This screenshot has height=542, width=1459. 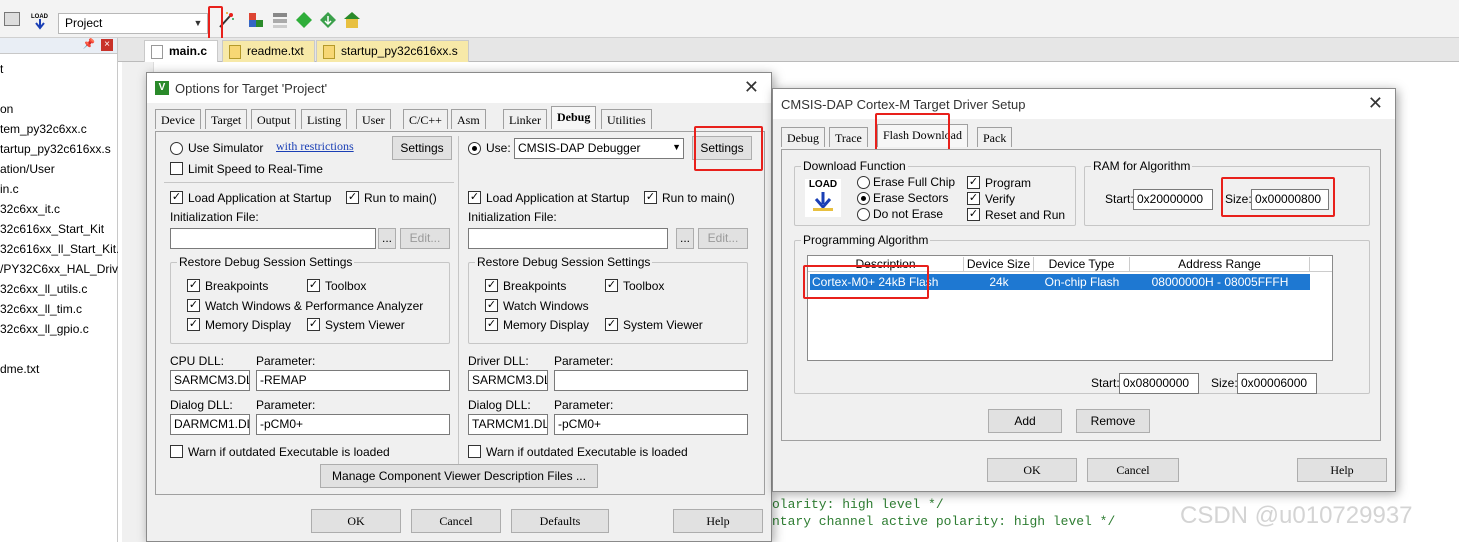 What do you see at coordinates (226, 119) in the screenshot?
I see `tab-target: Target` at bounding box center [226, 119].